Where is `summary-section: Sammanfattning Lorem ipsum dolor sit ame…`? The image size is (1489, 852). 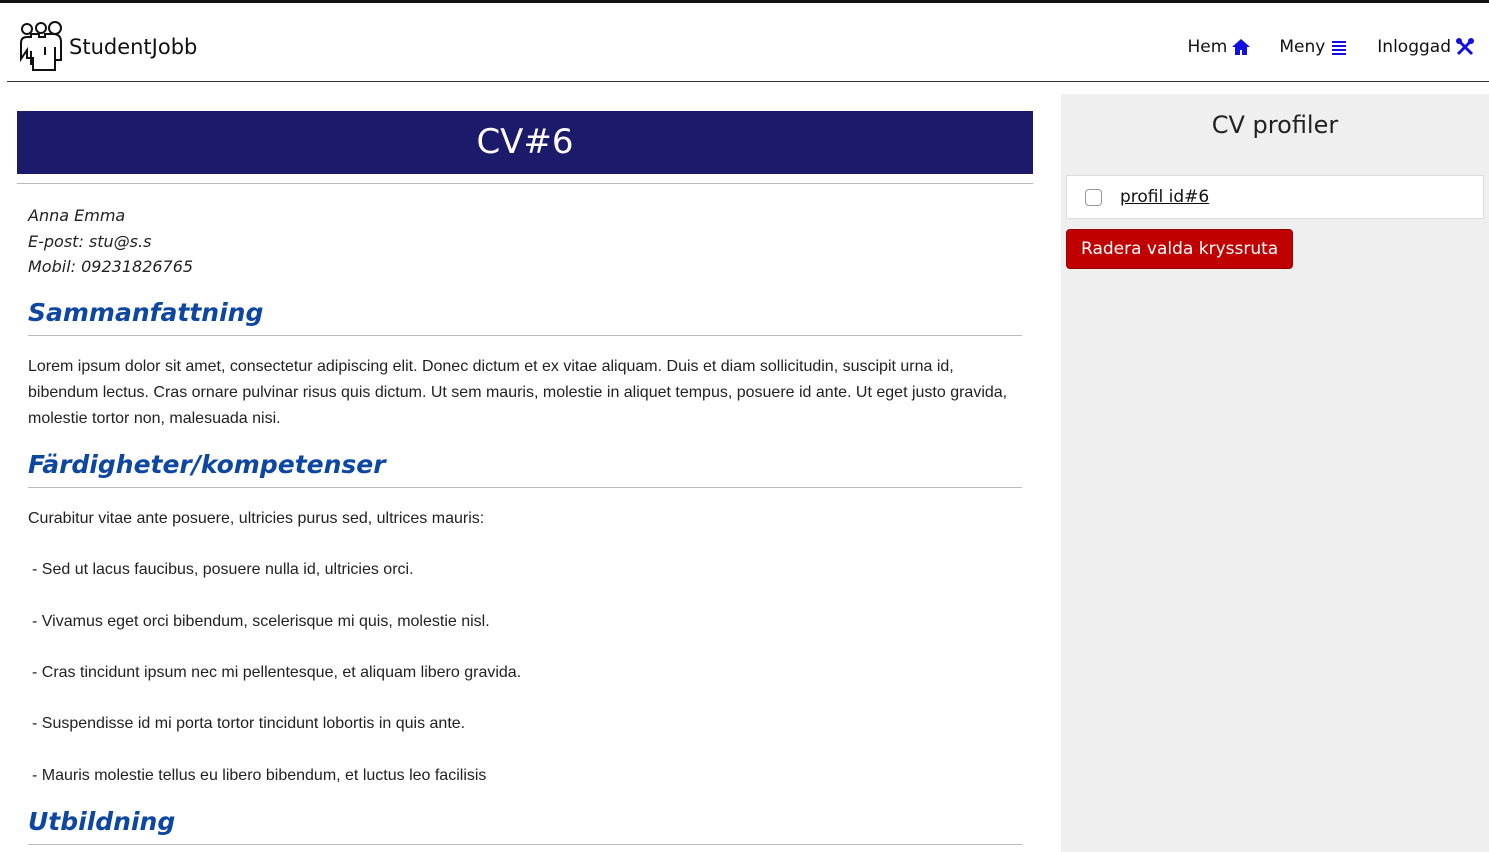
summary-section: Sammanfattning Lorem ipsum dolor sit ame… is located at coordinates (525, 365).